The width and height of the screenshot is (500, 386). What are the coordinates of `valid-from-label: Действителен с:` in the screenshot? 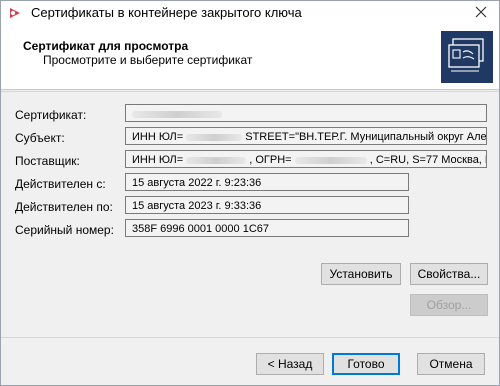 It's located at (60, 184).